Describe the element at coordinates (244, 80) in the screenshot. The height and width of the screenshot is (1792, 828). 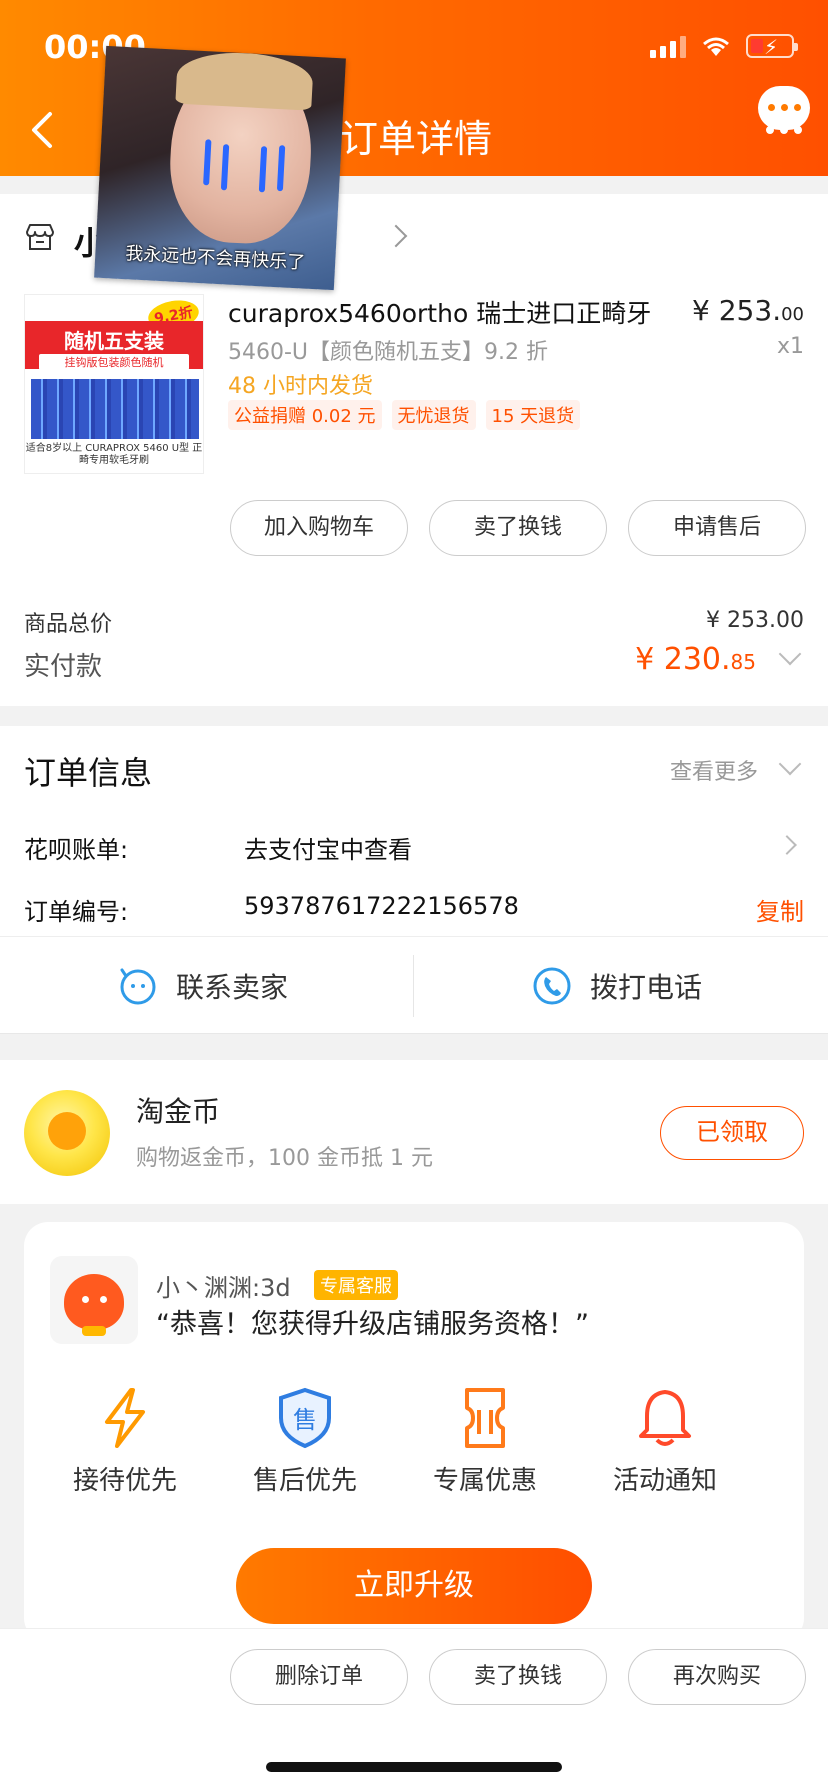
I see `sticker-hair` at that location.